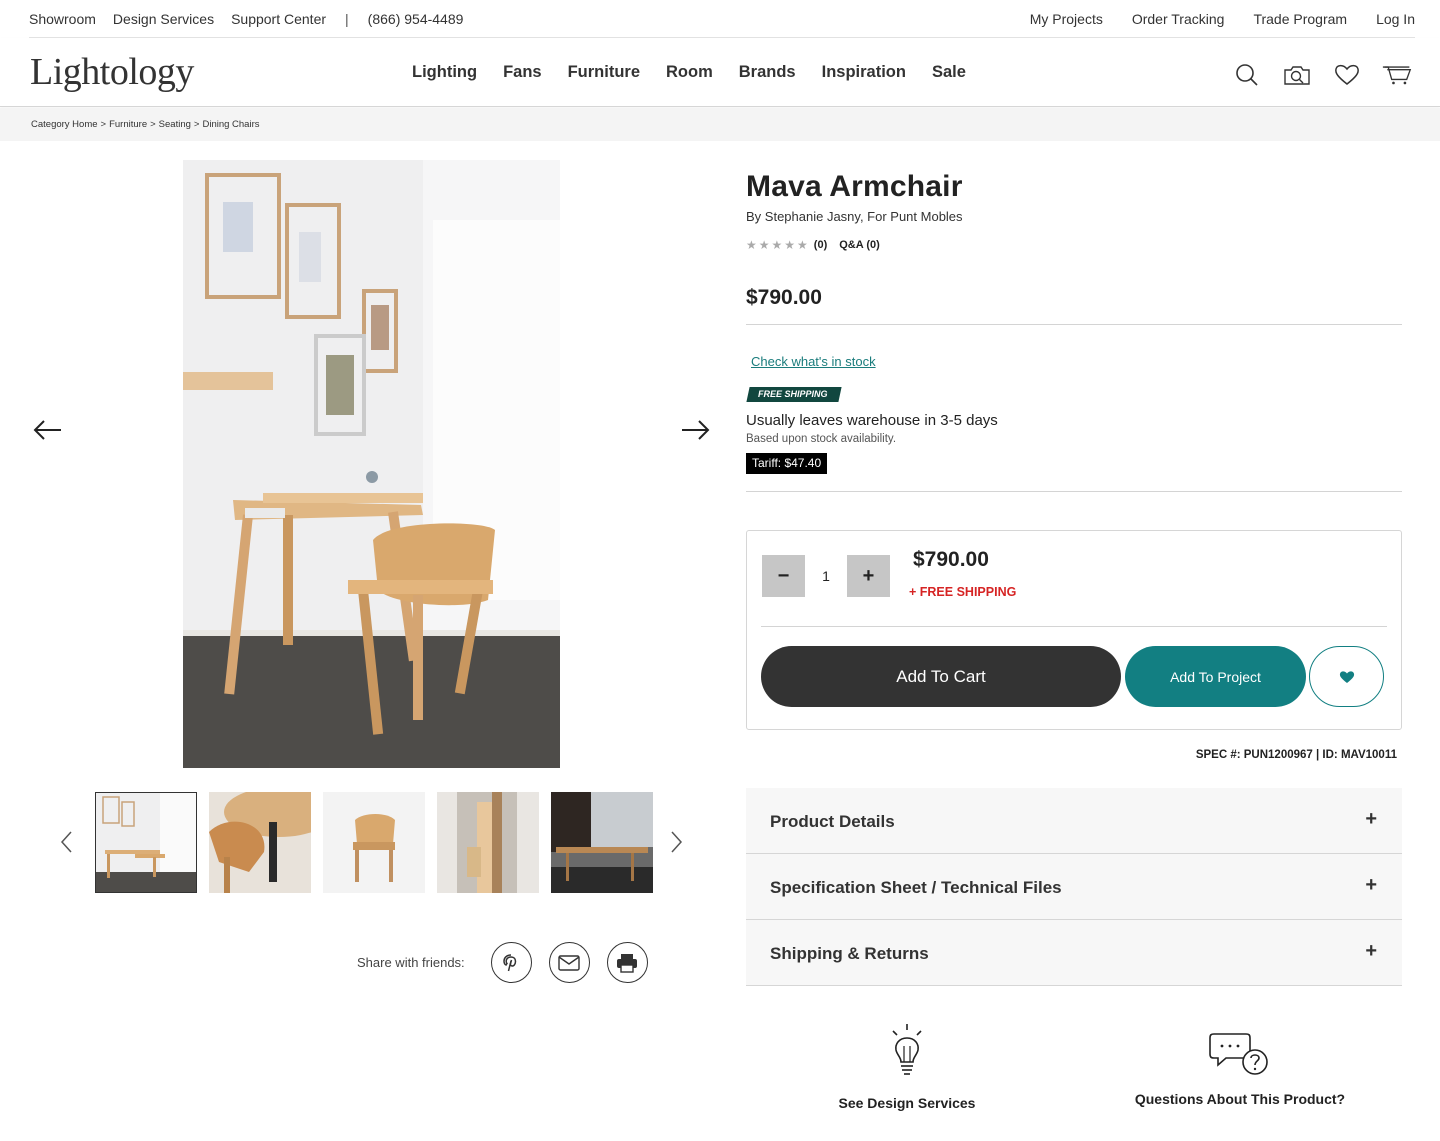 This screenshot has height=1141, width=1440. I want to click on nav-brands: Brands, so click(767, 72).